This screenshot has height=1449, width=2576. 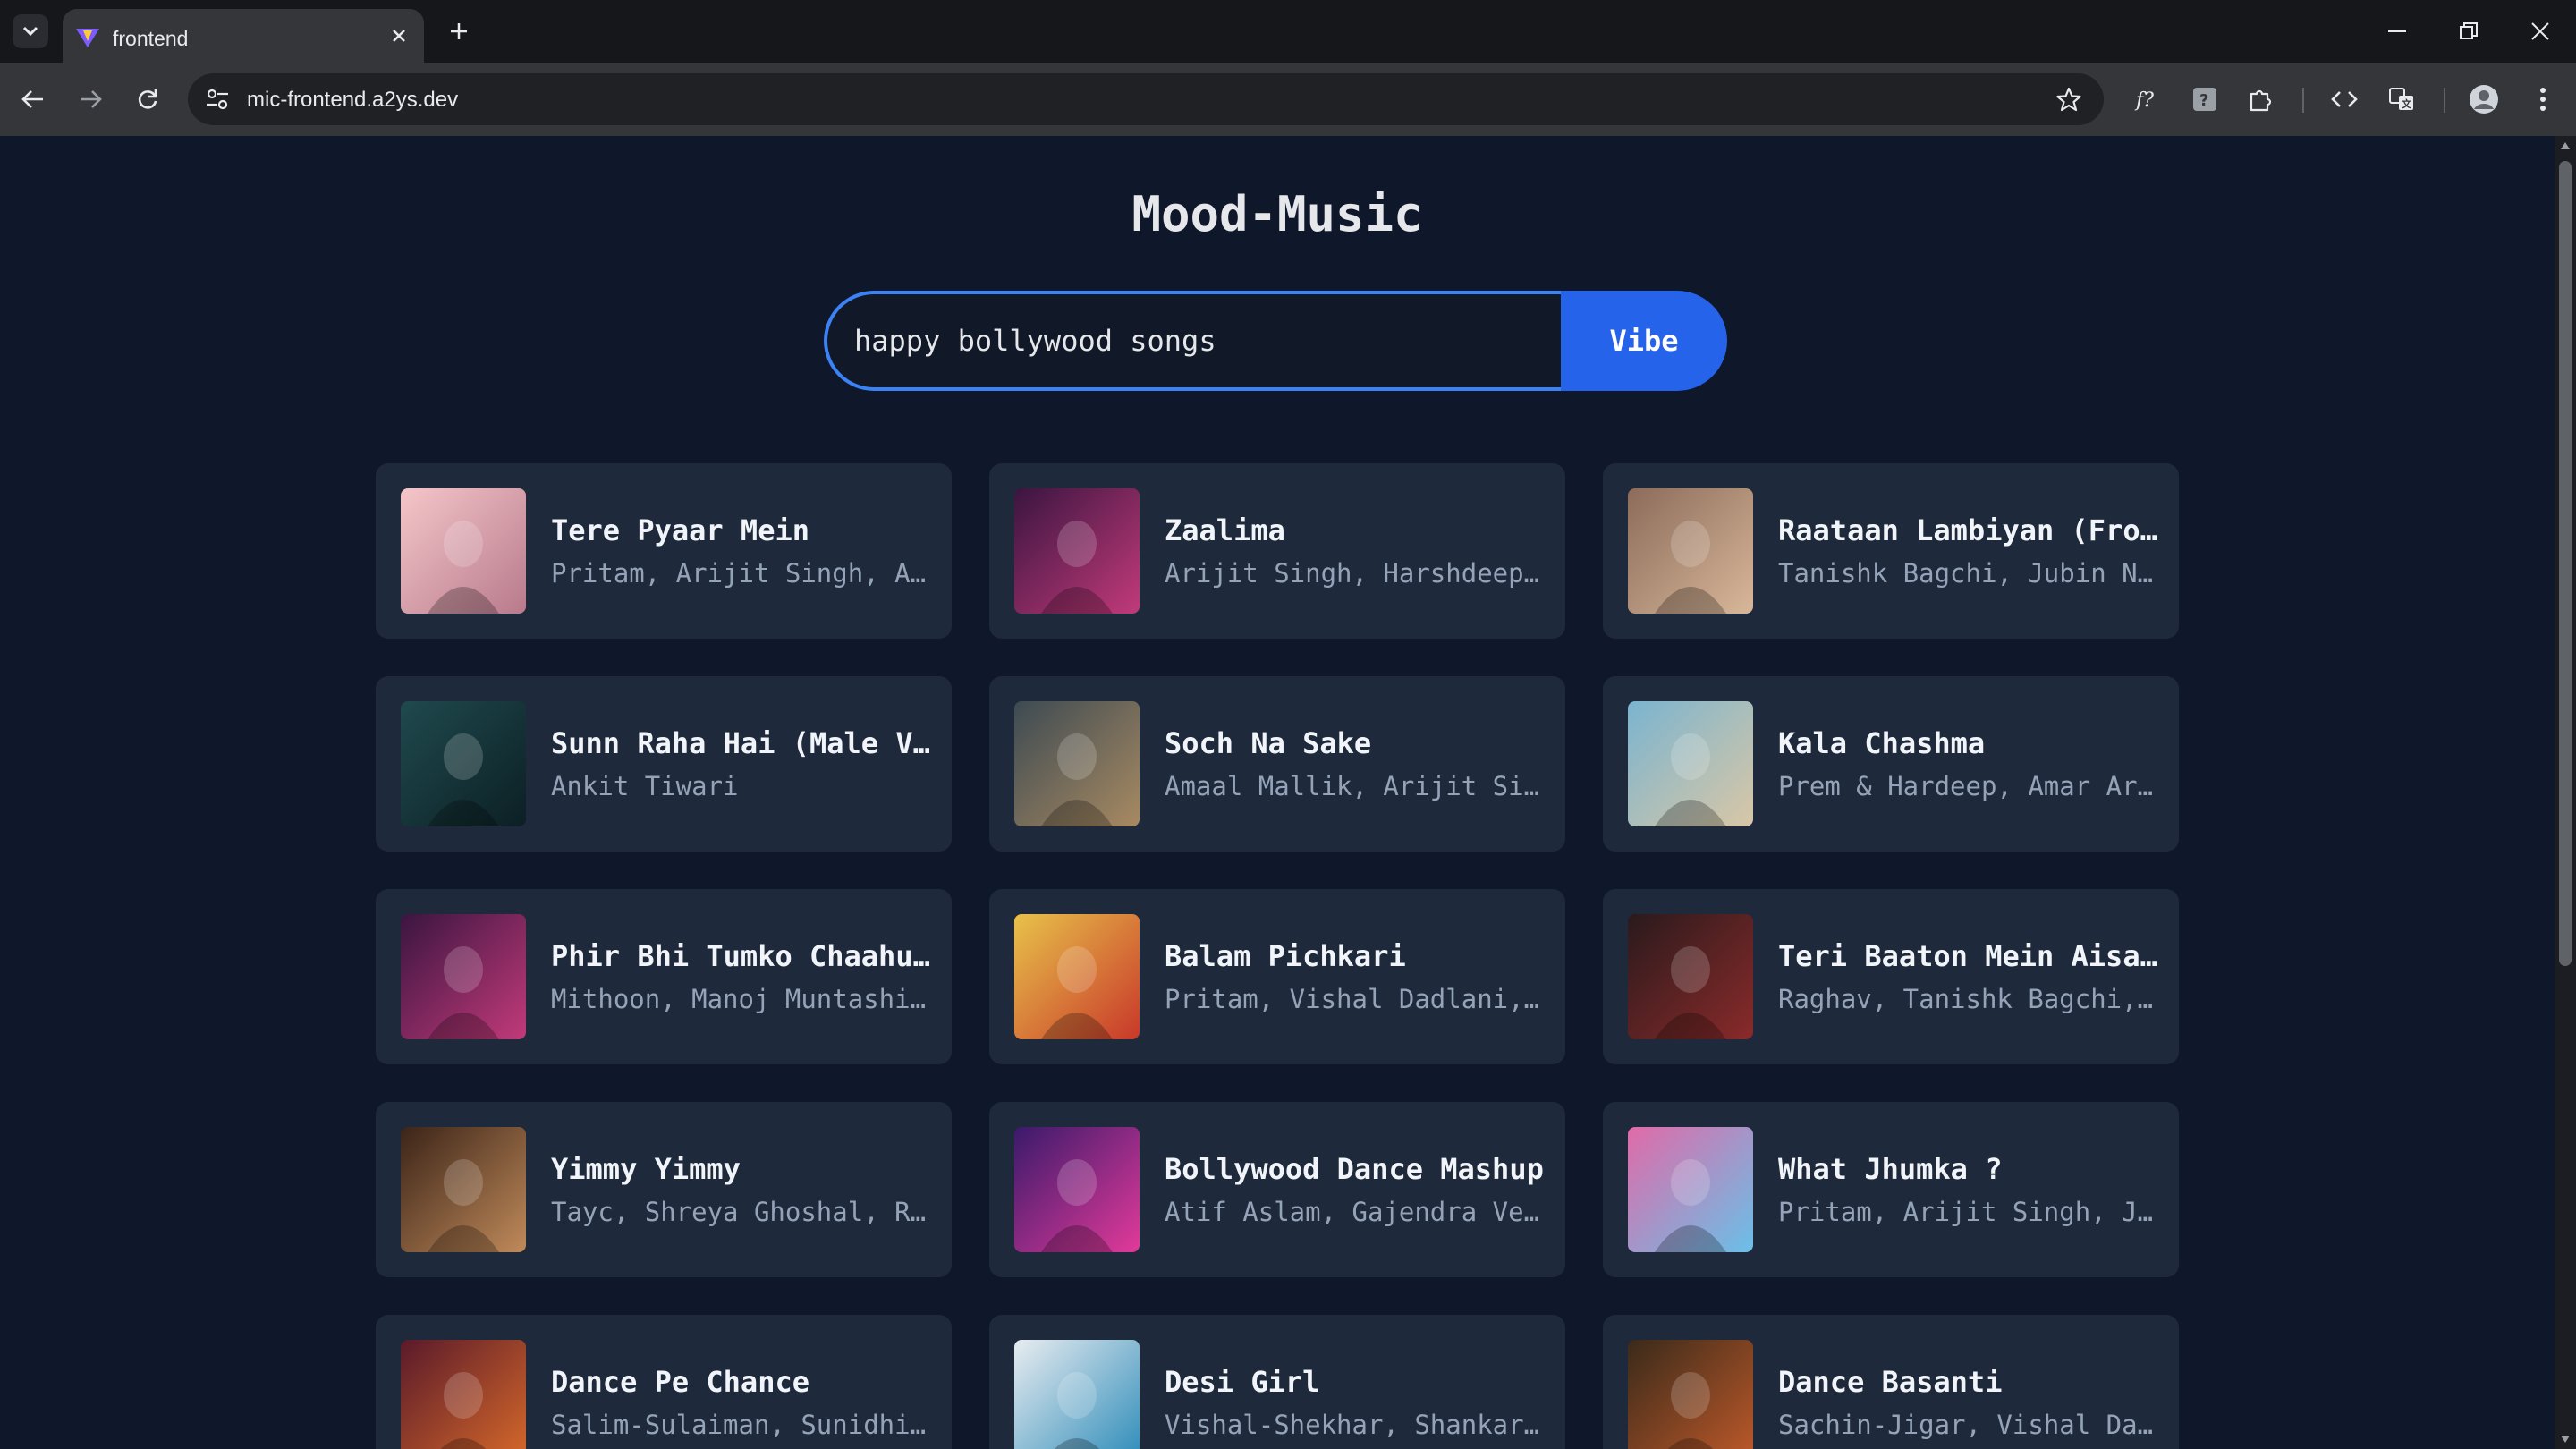 I want to click on tune-icon, so click(x=217, y=99).